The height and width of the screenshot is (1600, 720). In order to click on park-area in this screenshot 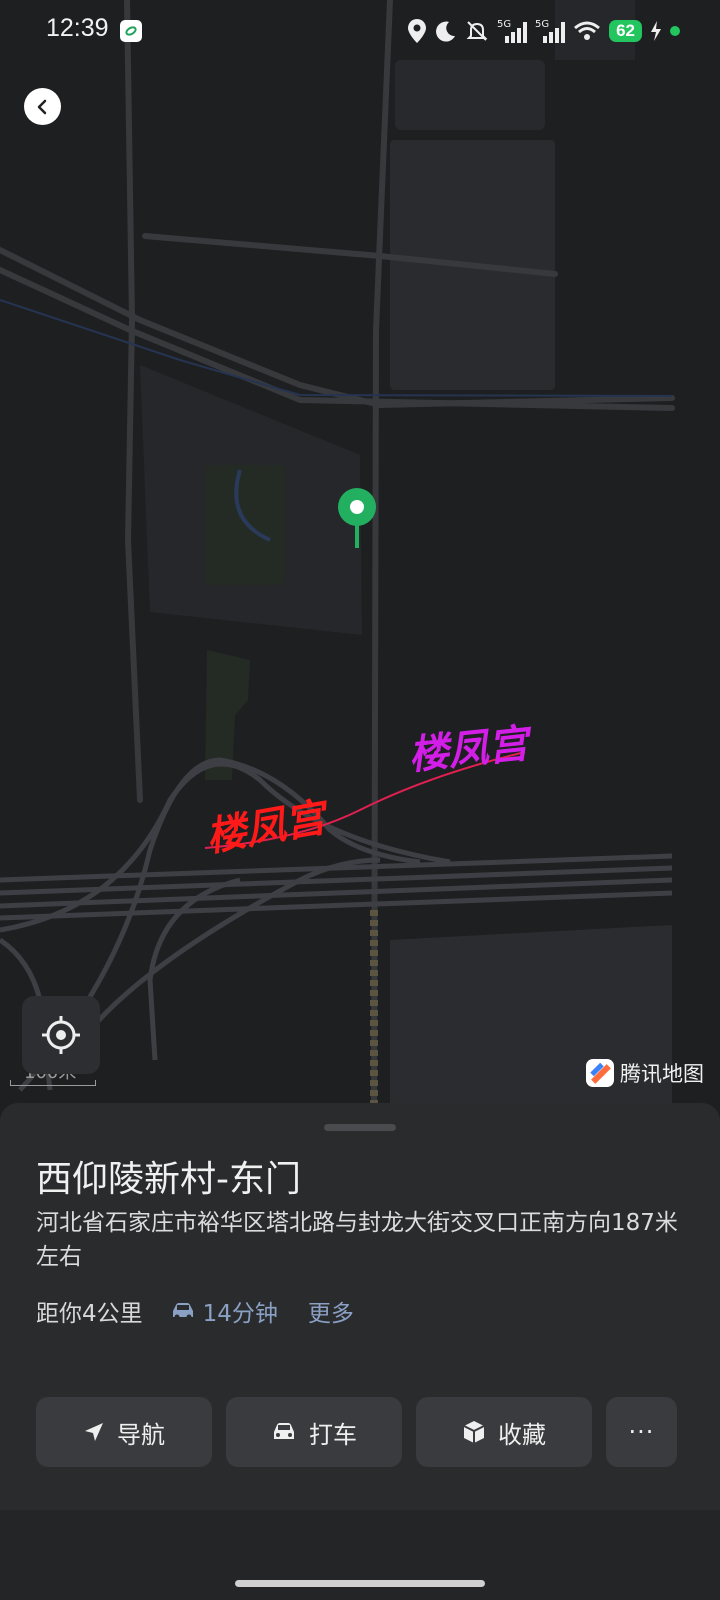, I will do `click(245, 525)`.